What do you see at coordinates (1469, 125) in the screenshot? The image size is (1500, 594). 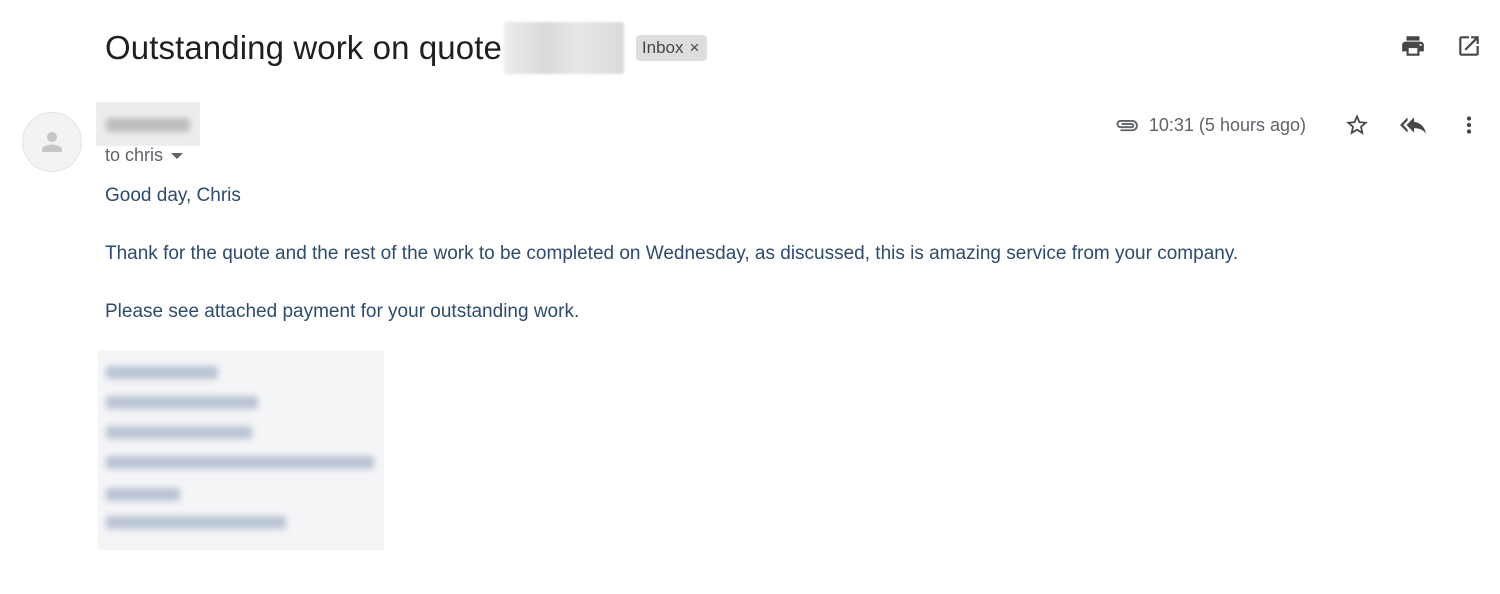 I see `more-vertical-icon` at bounding box center [1469, 125].